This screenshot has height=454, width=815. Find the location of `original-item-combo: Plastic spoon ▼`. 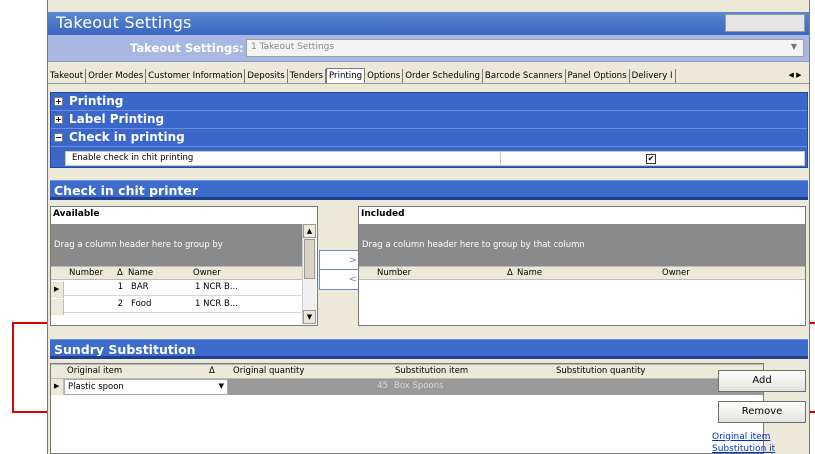

original-item-combo: Plastic spoon ▼ is located at coordinates (146, 387).